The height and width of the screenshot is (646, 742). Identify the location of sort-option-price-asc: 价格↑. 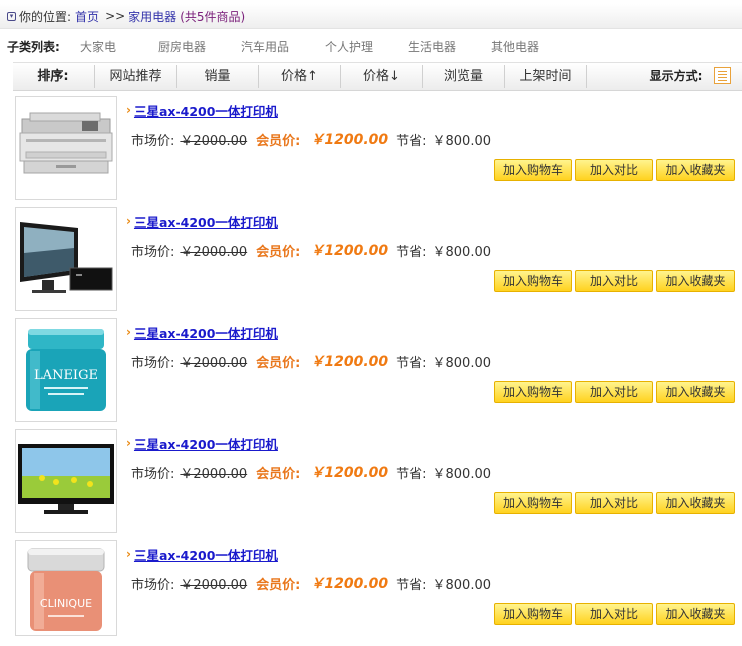
(299, 76).